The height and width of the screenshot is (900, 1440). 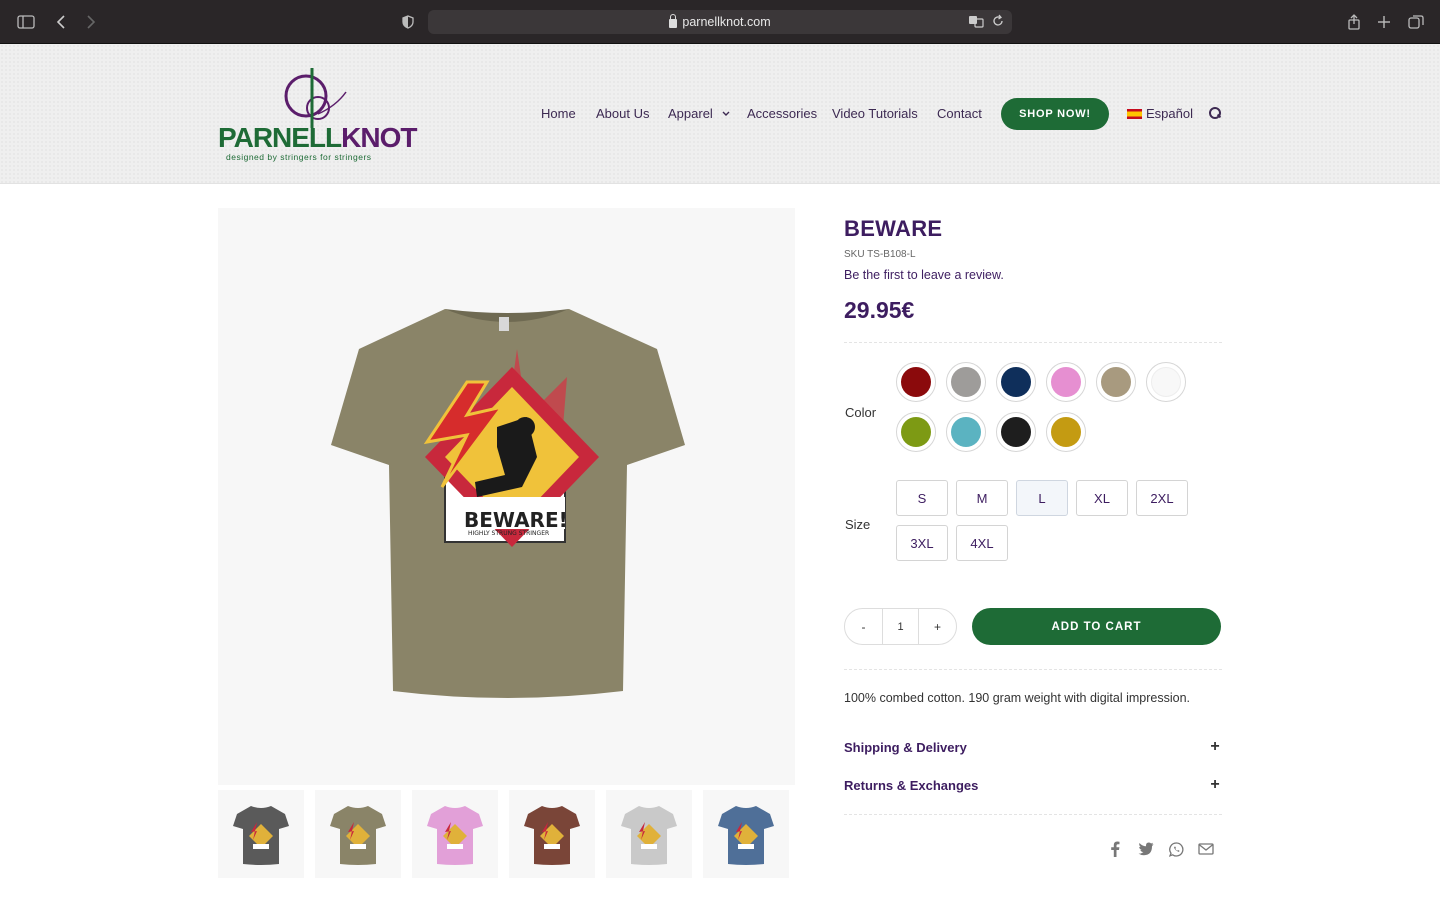 I want to click on browser-toolbar: parnellknot.com, so click(x=720, y=22).